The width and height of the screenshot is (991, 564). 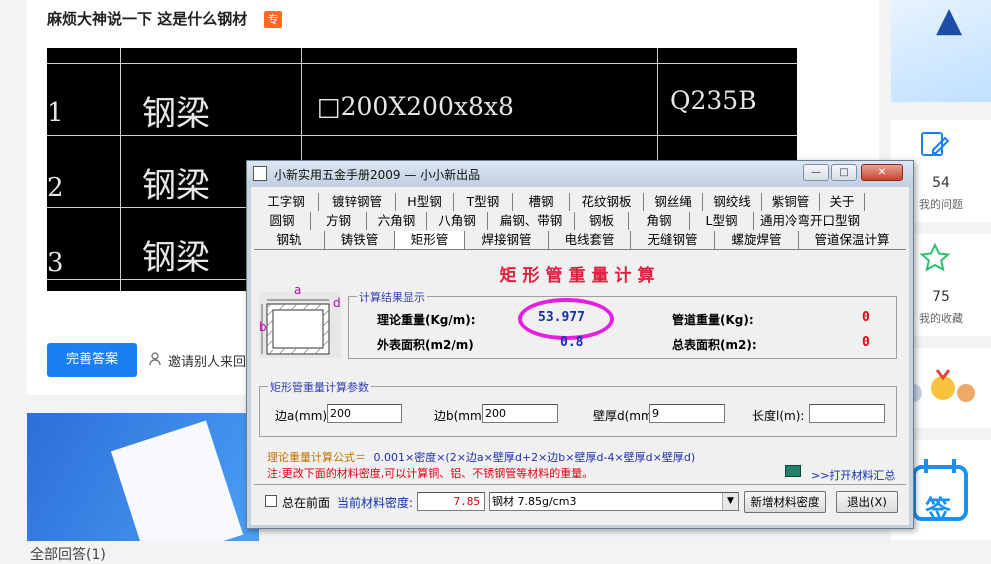 What do you see at coordinates (541, 202) in the screenshot?
I see `tab-channel: 槽钢` at bounding box center [541, 202].